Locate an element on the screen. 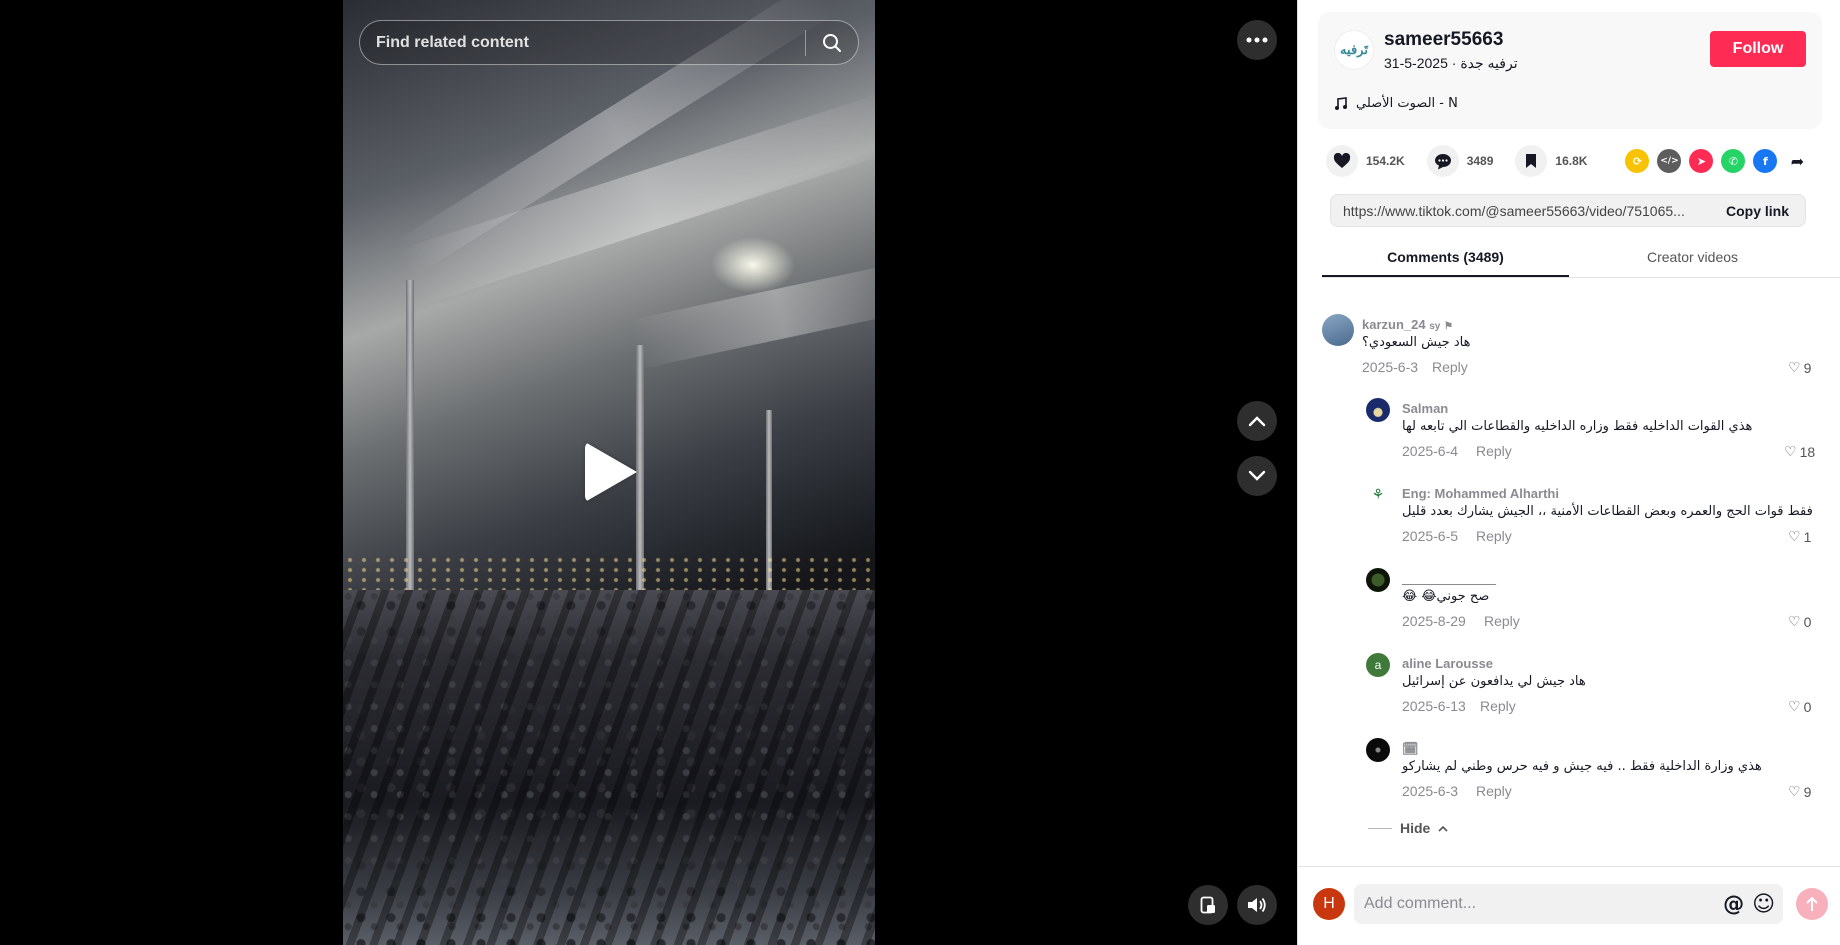 Image resolution: width=1840 pixels, height=945 pixels. heart-icon is located at coordinates (1342, 160).